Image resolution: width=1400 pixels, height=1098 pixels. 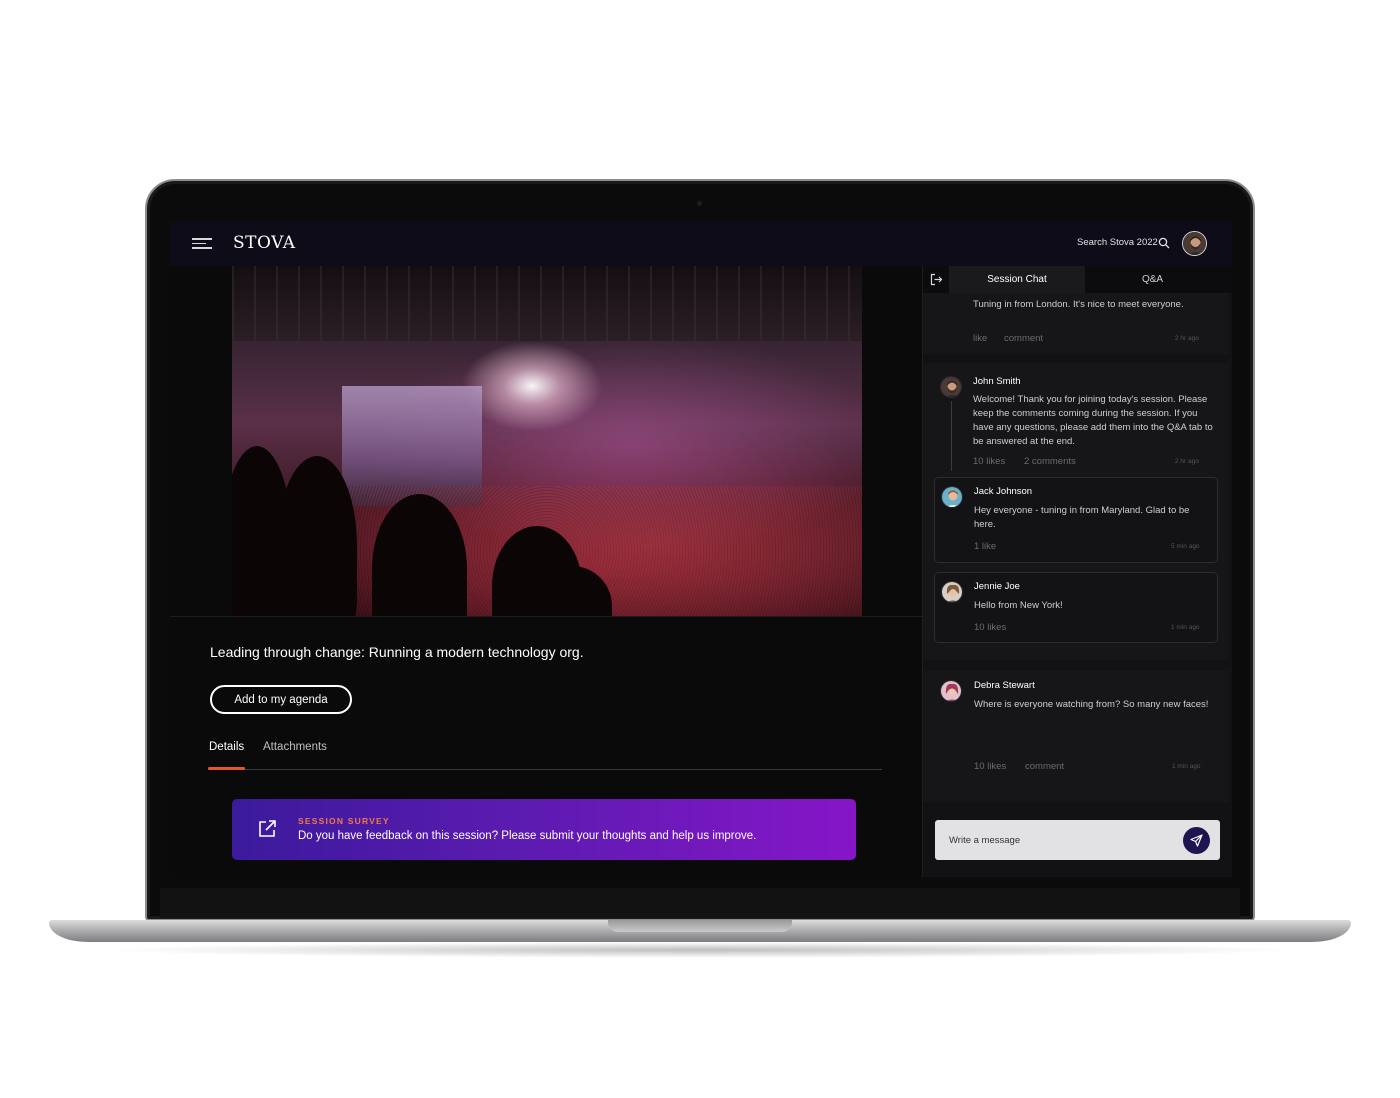 What do you see at coordinates (980, 338) in the screenshot?
I see `like-button: like` at bounding box center [980, 338].